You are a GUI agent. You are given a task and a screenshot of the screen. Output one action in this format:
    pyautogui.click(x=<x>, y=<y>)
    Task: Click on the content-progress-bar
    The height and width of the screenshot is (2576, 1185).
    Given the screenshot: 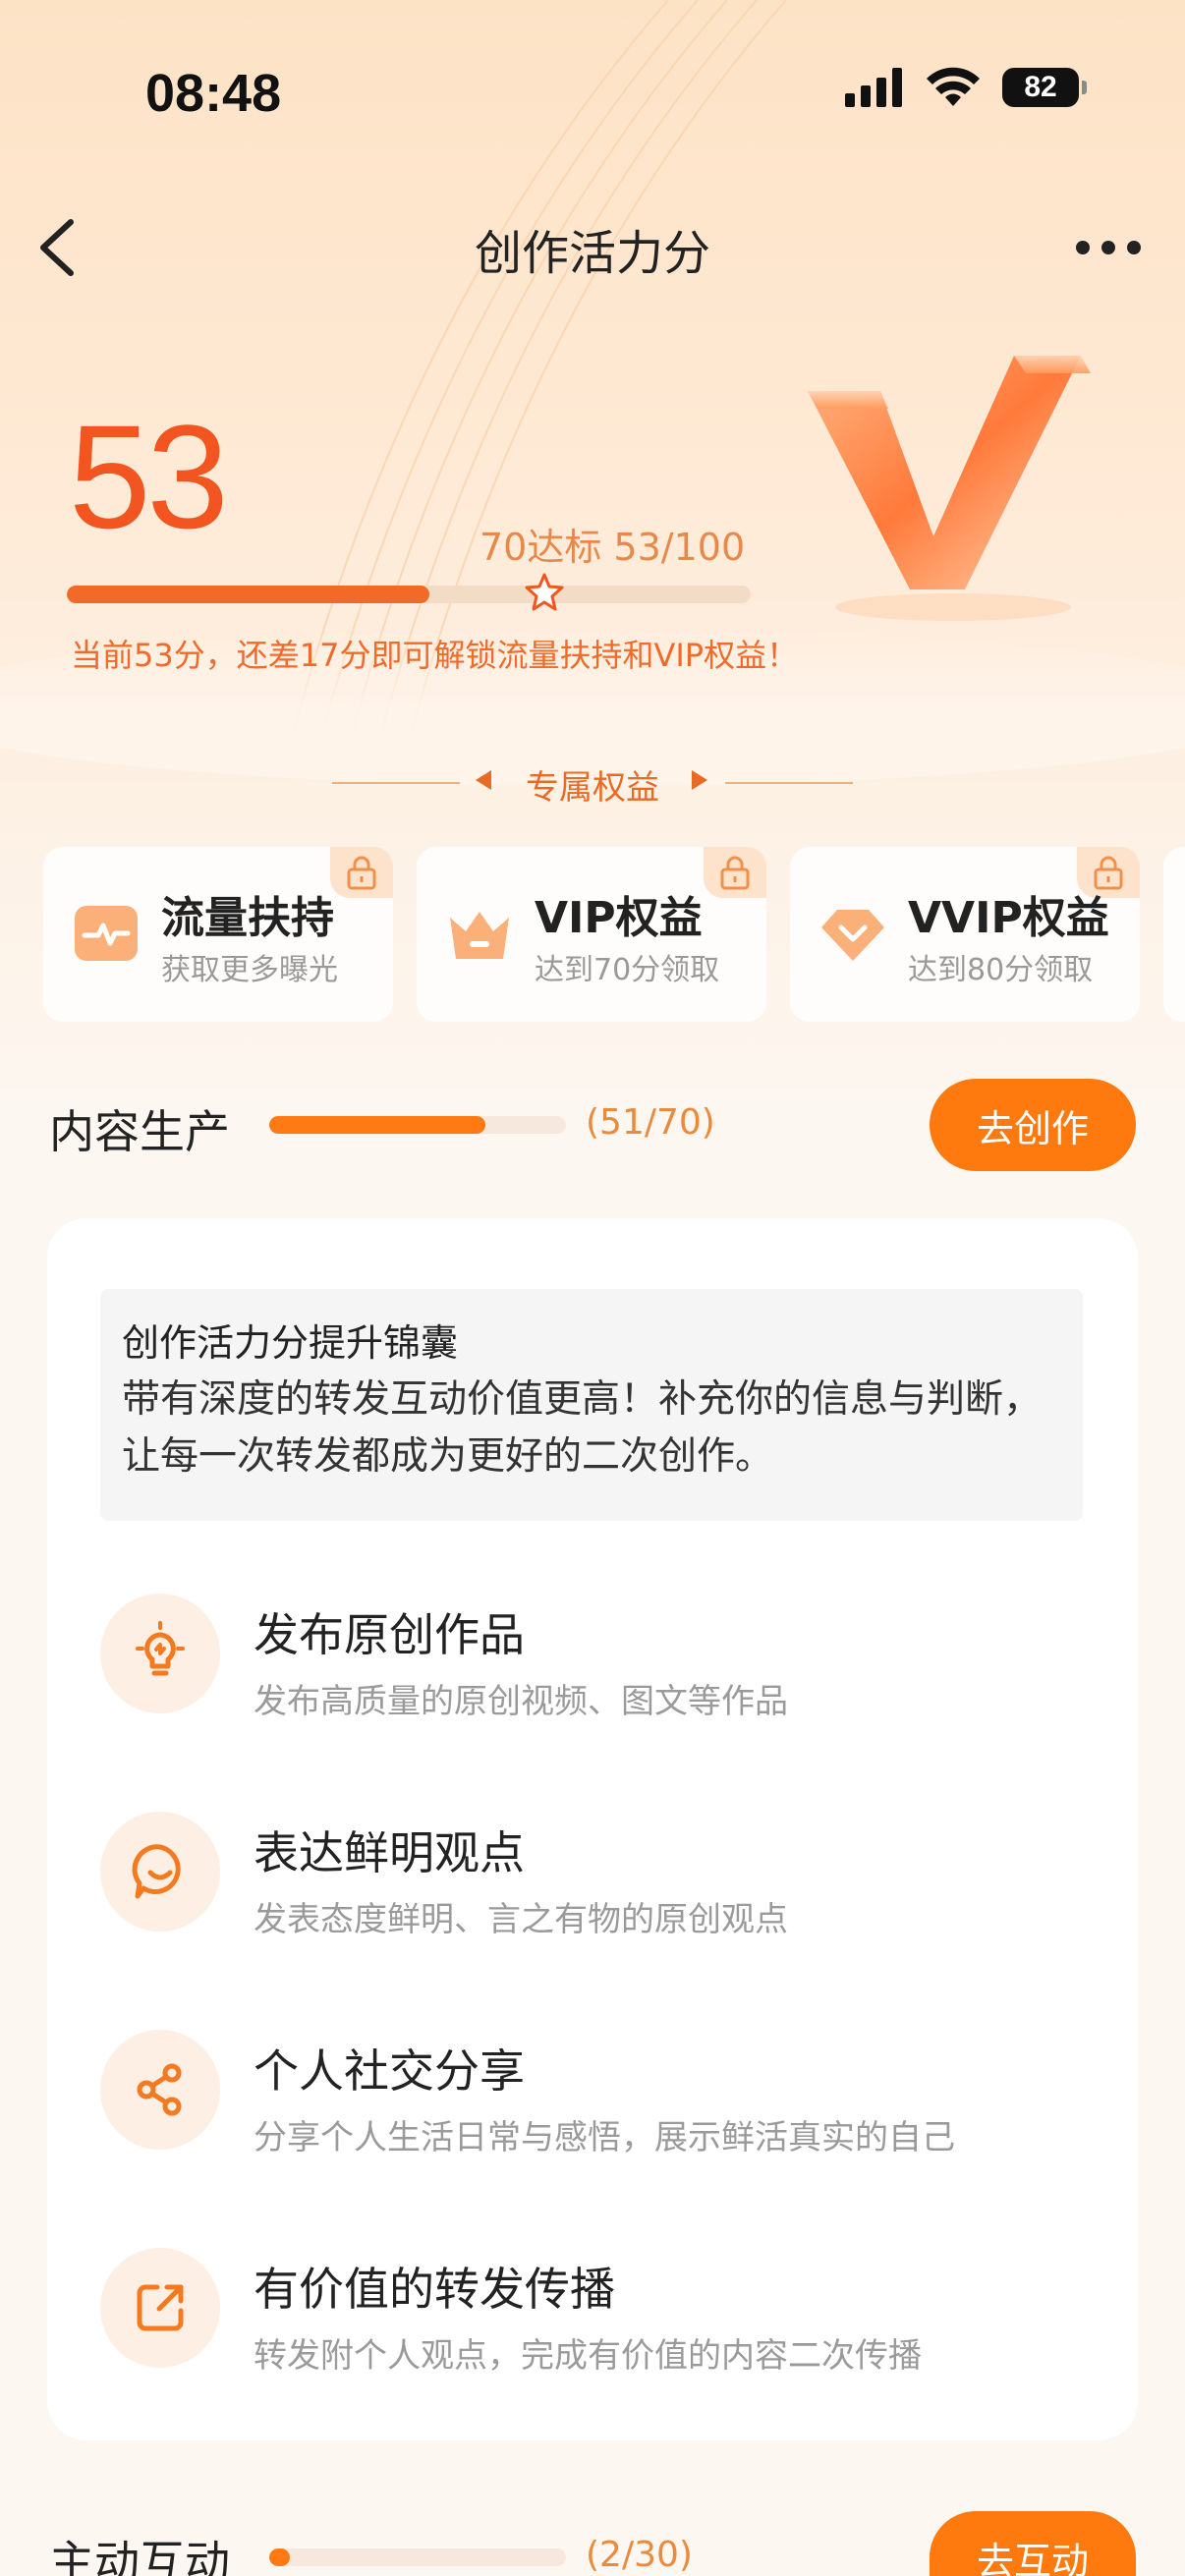 What is the action you would take?
    pyautogui.click(x=417, y=1125)
    